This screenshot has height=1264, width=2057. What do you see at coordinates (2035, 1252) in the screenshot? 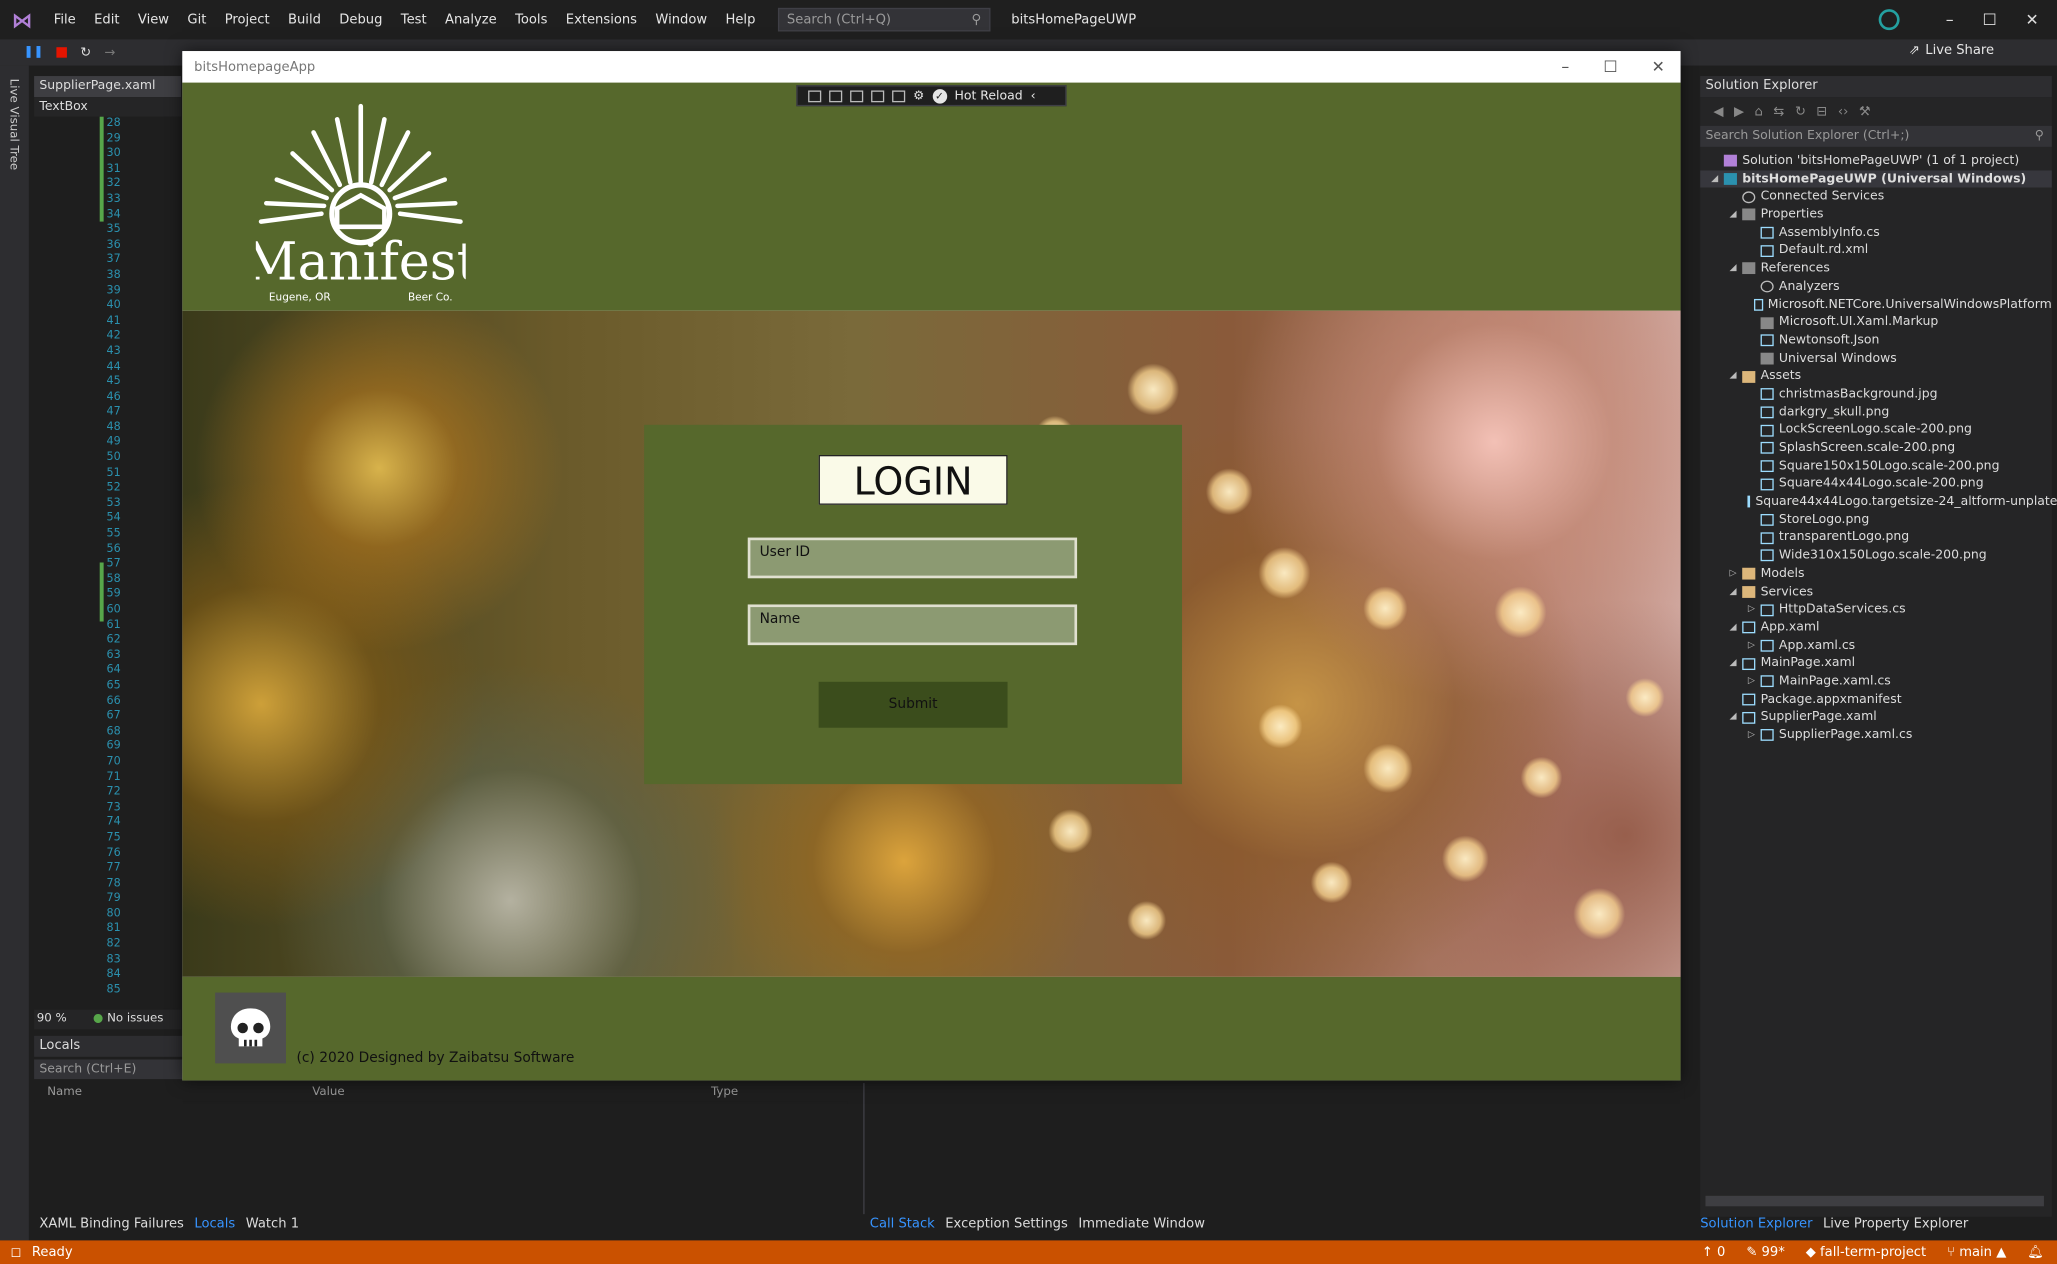
I see `notifications-icon: 🔔︎` at bounding box center [2035, 1252].